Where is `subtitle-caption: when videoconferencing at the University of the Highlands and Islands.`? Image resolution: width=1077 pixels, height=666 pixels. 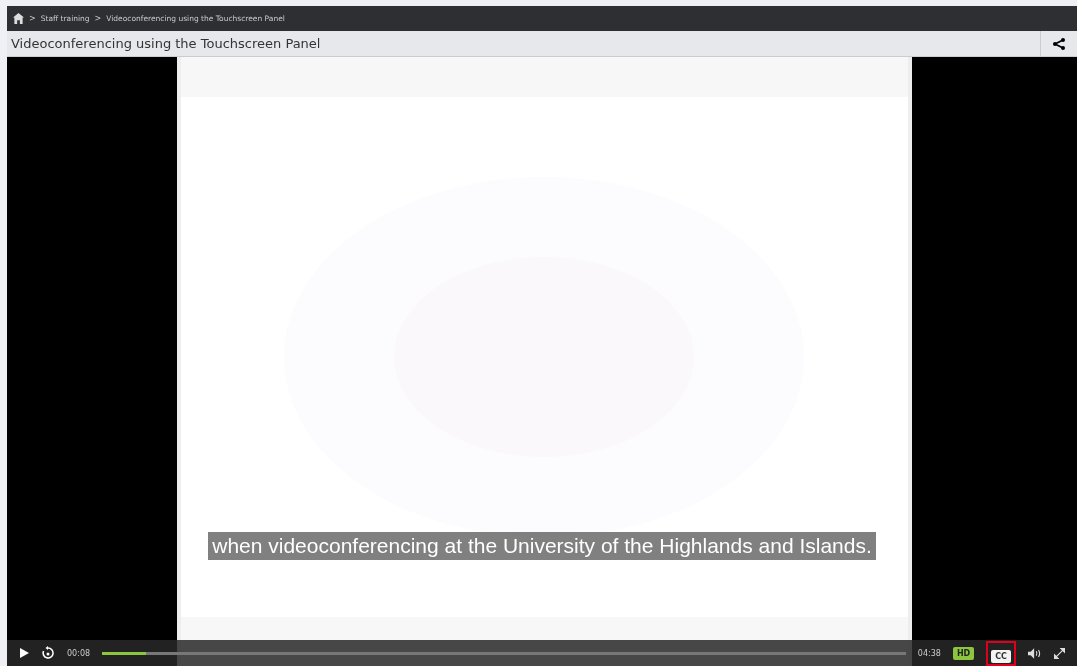
subtitle-caption: when videoconferencing at the University of the Highlands and Islands. is located at coordinates (542, 546).